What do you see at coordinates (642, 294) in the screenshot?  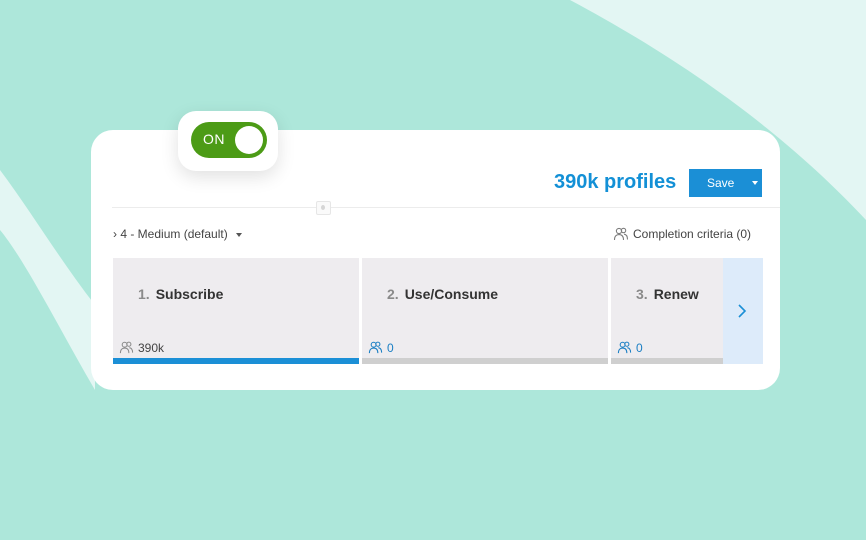 I see `stage-number: 3.` at bounding box center [642, 294].